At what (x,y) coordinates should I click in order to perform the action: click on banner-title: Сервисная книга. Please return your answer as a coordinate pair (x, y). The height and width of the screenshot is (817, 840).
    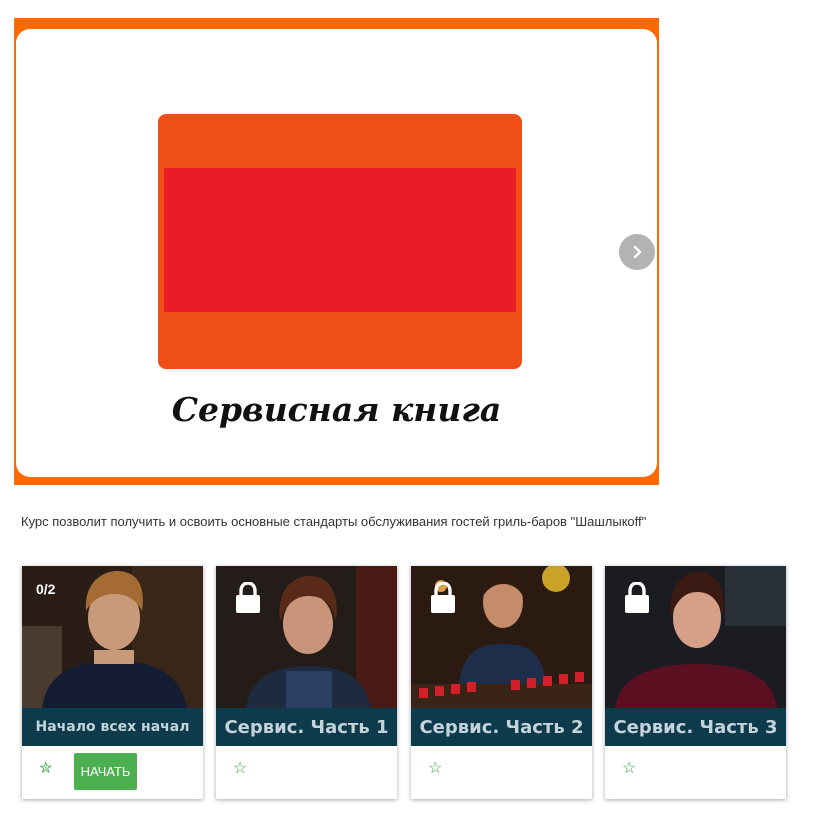
    Looking at the image, I should click on (336, 409).